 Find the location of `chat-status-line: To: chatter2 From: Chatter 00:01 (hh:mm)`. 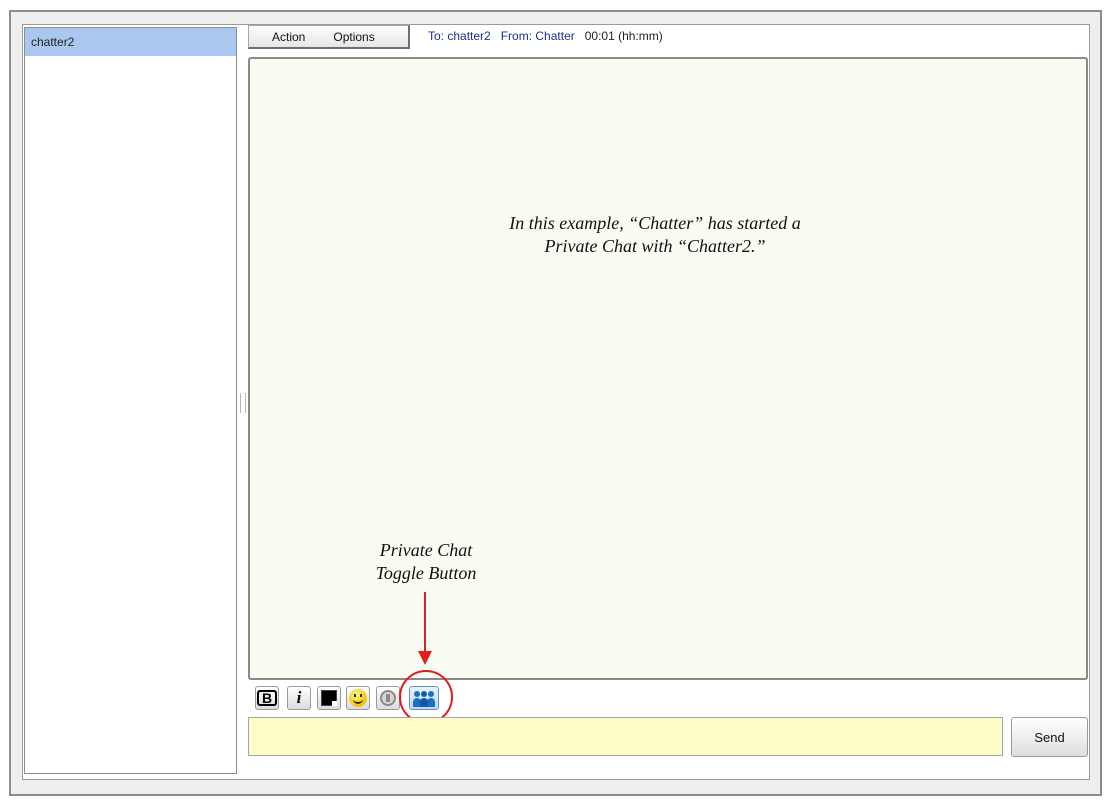

chat-status-line: To: chatter2 From: Chatter 00:01 (hh:mm) is located at coordinates (545, 36).